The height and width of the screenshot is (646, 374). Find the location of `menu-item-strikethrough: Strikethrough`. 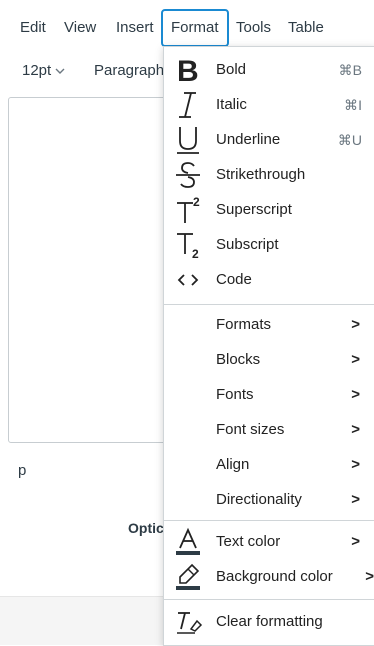

menu-item-strikethrough: Strikethrough is located at coordinates (269, 175).